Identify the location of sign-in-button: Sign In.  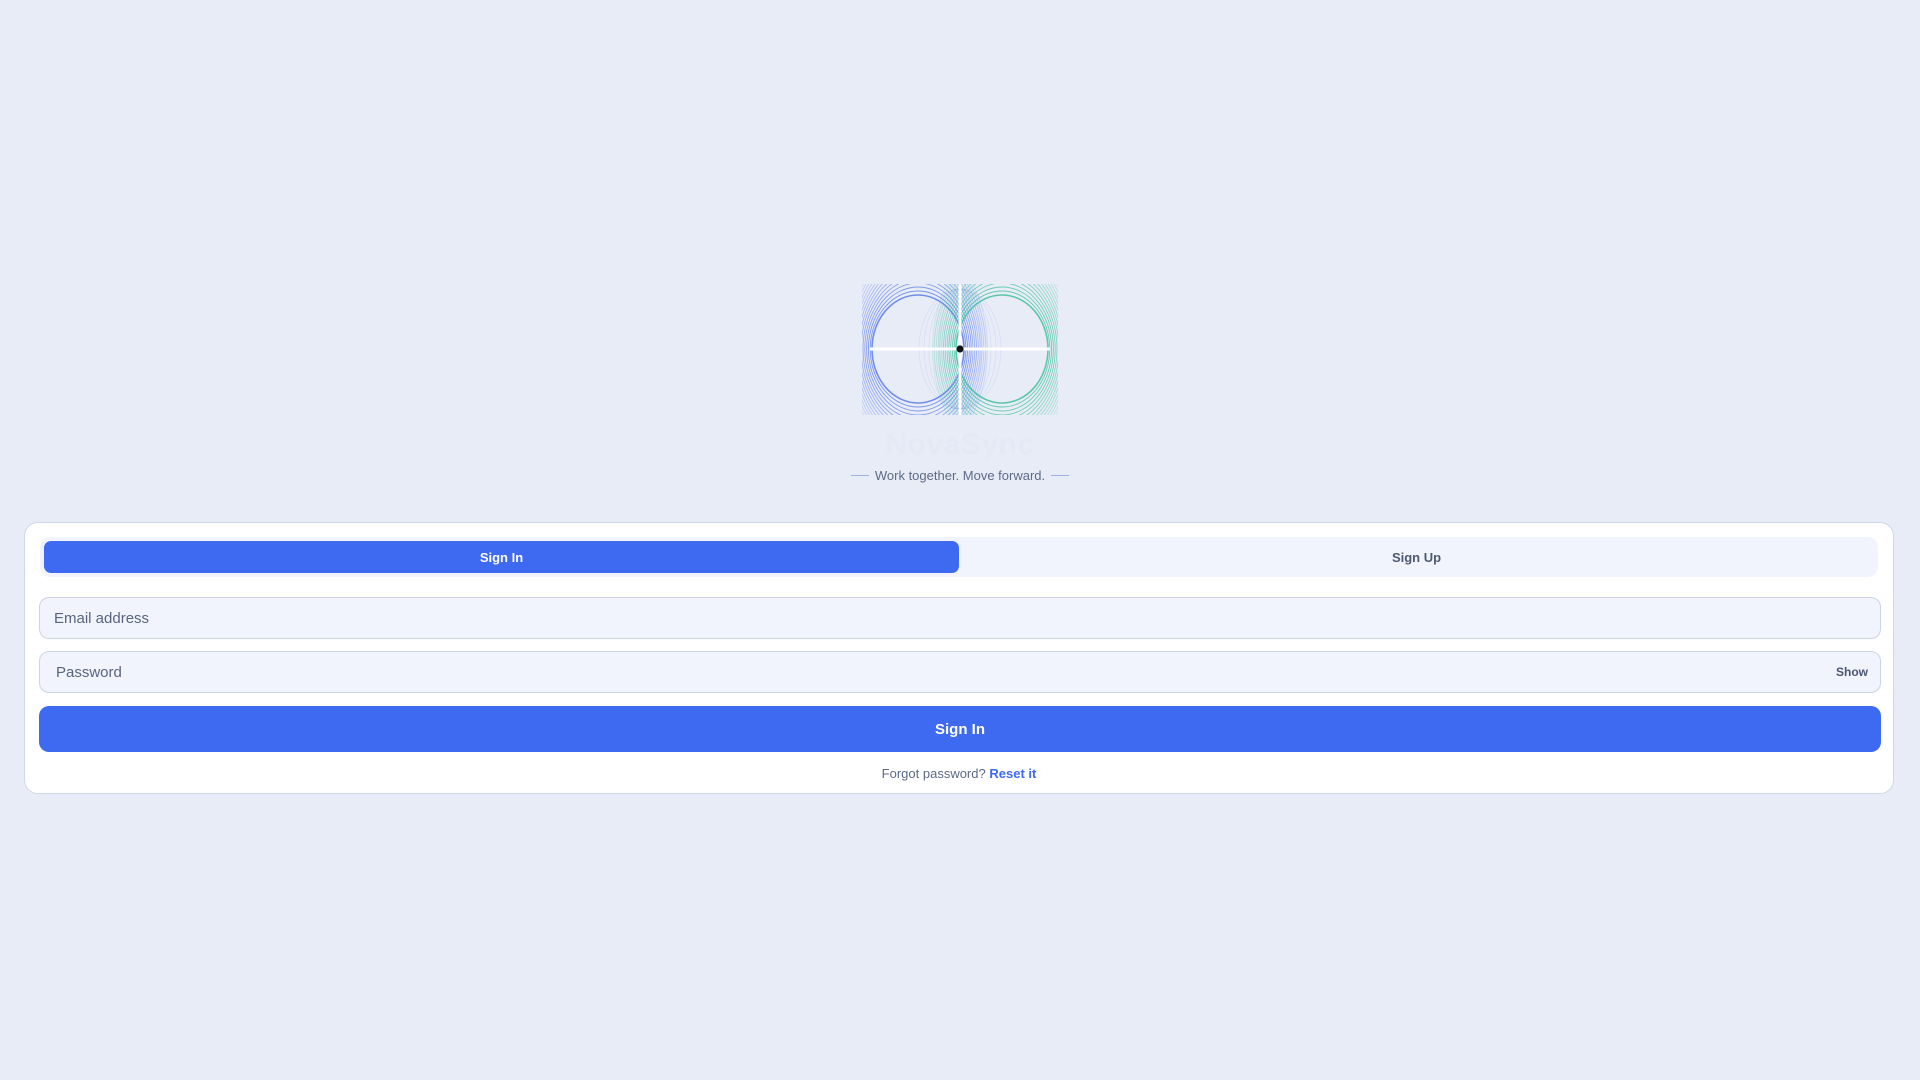
(960, 729).